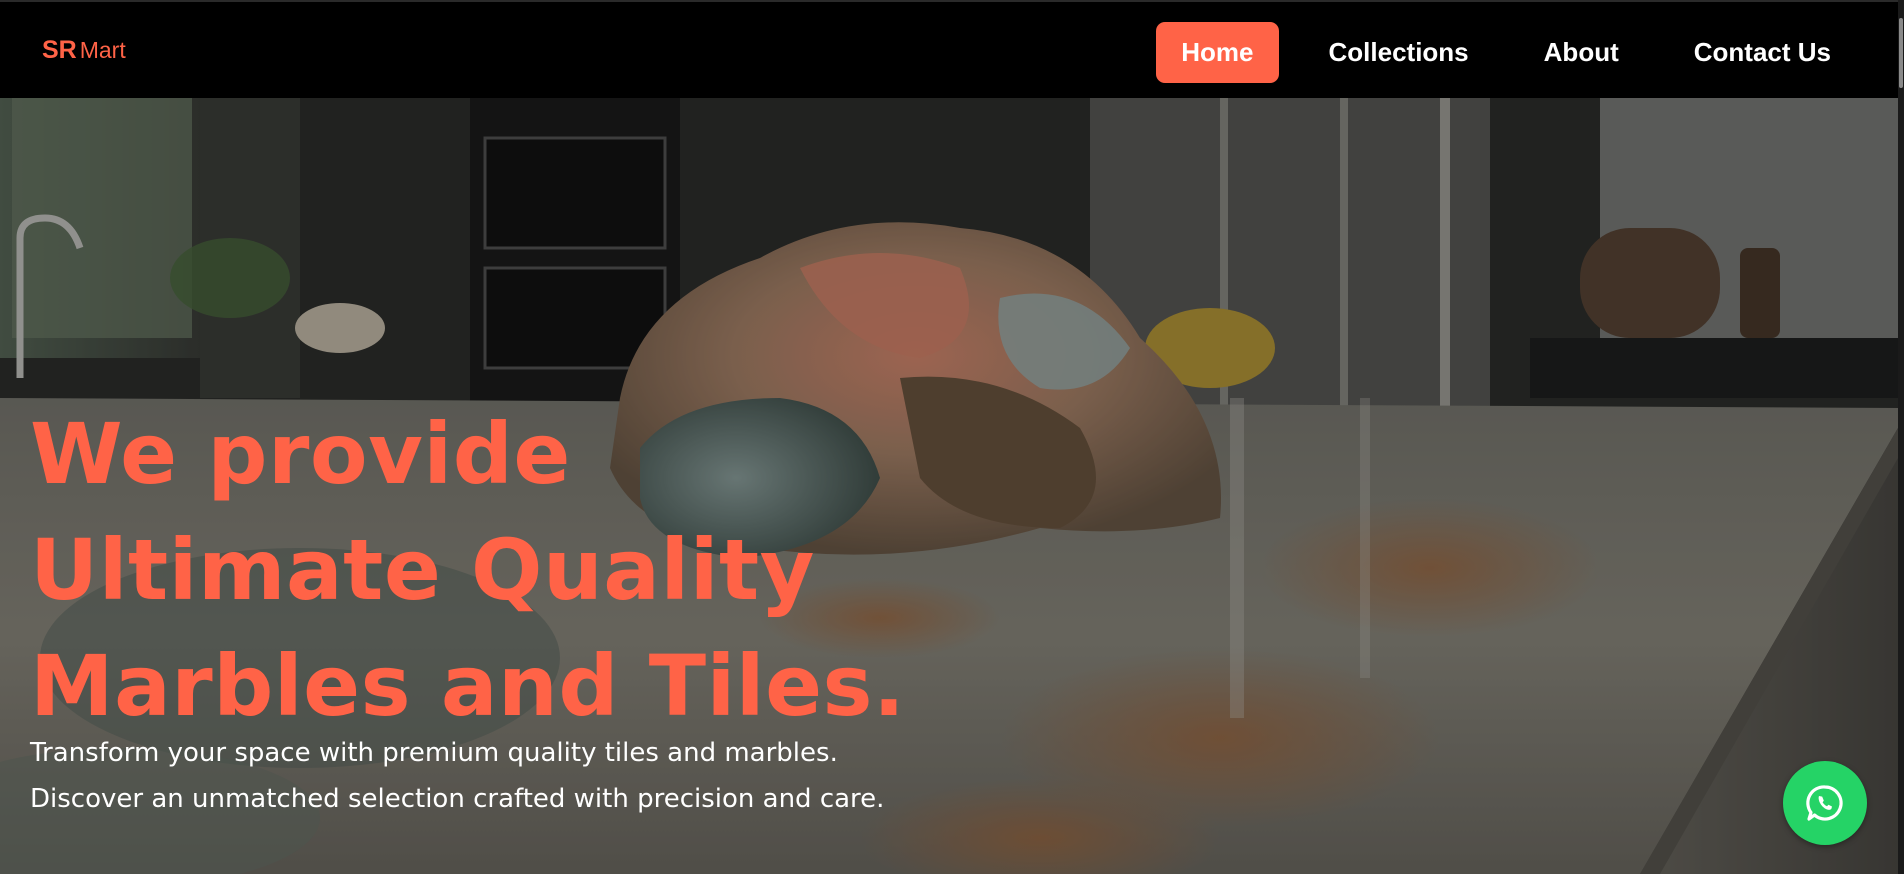  Describe the element at coordinates (1217, 52) in the screenshot. I see `nav-item-home: Home` at that location.